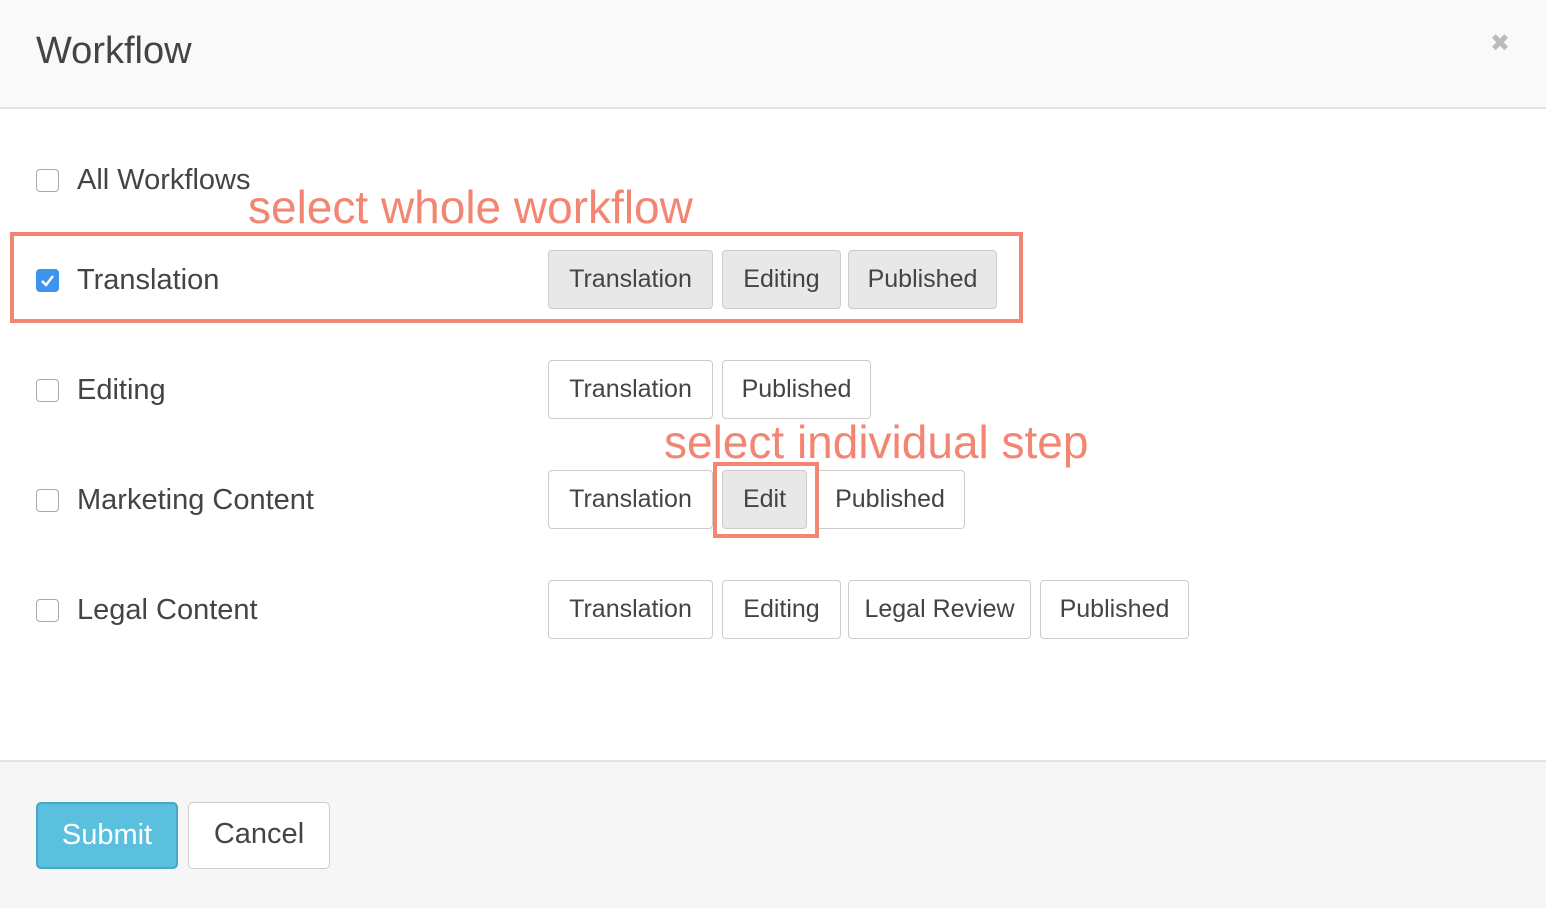  What do you see at coordinates (876, 442) in the screenshot?
I see `annotation-individual-step: select individual step` at bounding box center [876, 442].